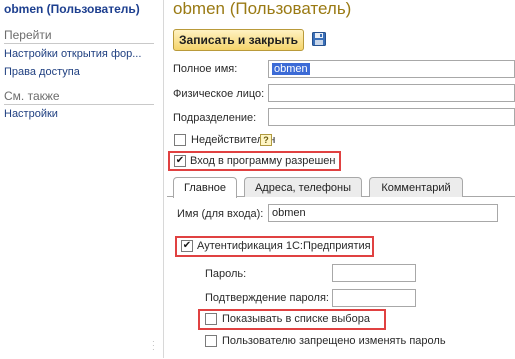 This screenshot has width=515, height=359. I want to click on form-title: obmen (Пользователь), so click(262, 9).